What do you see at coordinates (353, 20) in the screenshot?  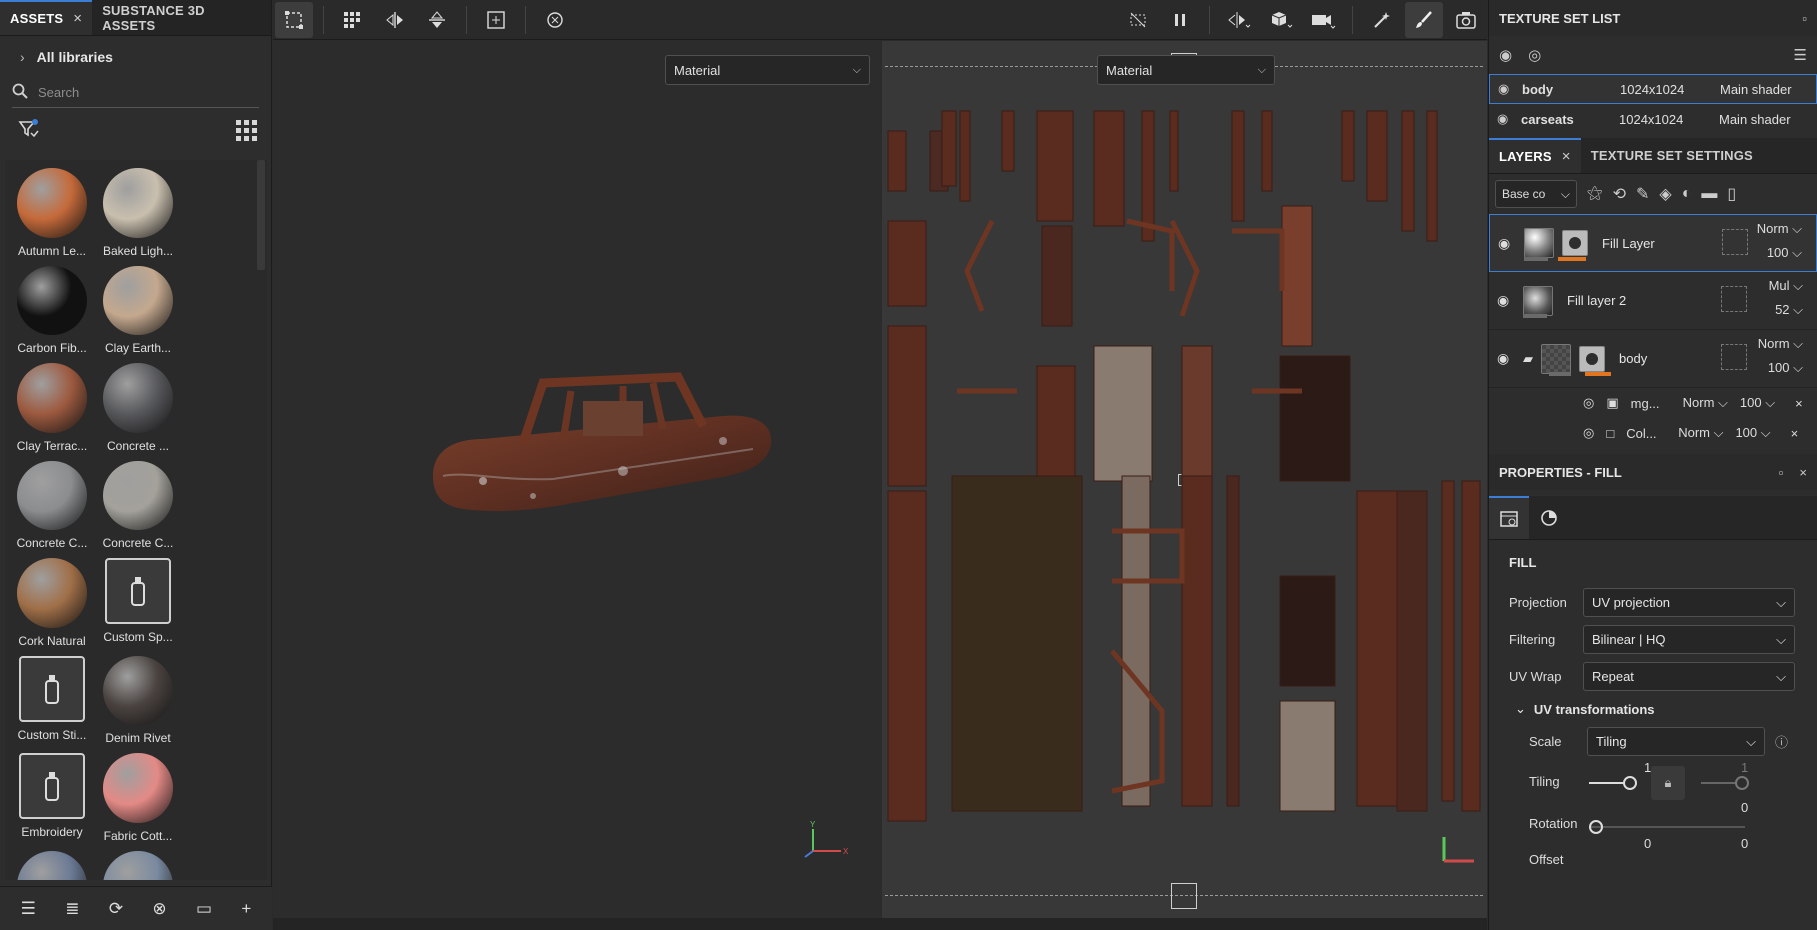 I see `grid-select-icon` at bounding box center [353, 20].